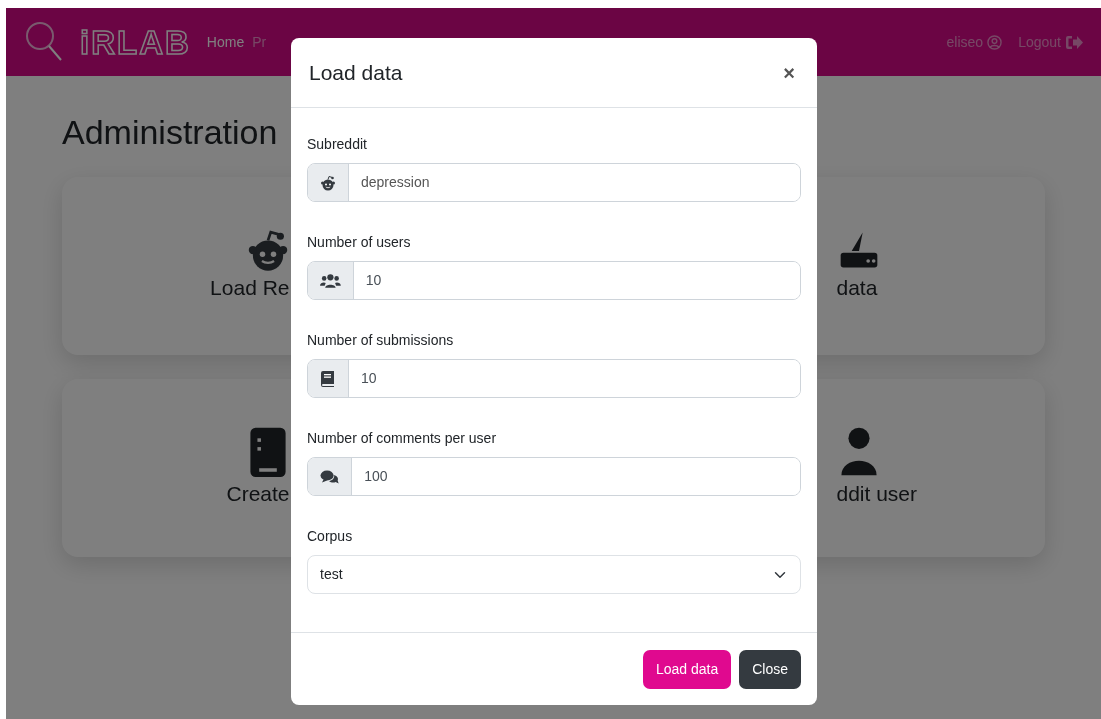 This screenshot has height=719, width=1101. I want to click on input-field: depression, so click(554, 182).